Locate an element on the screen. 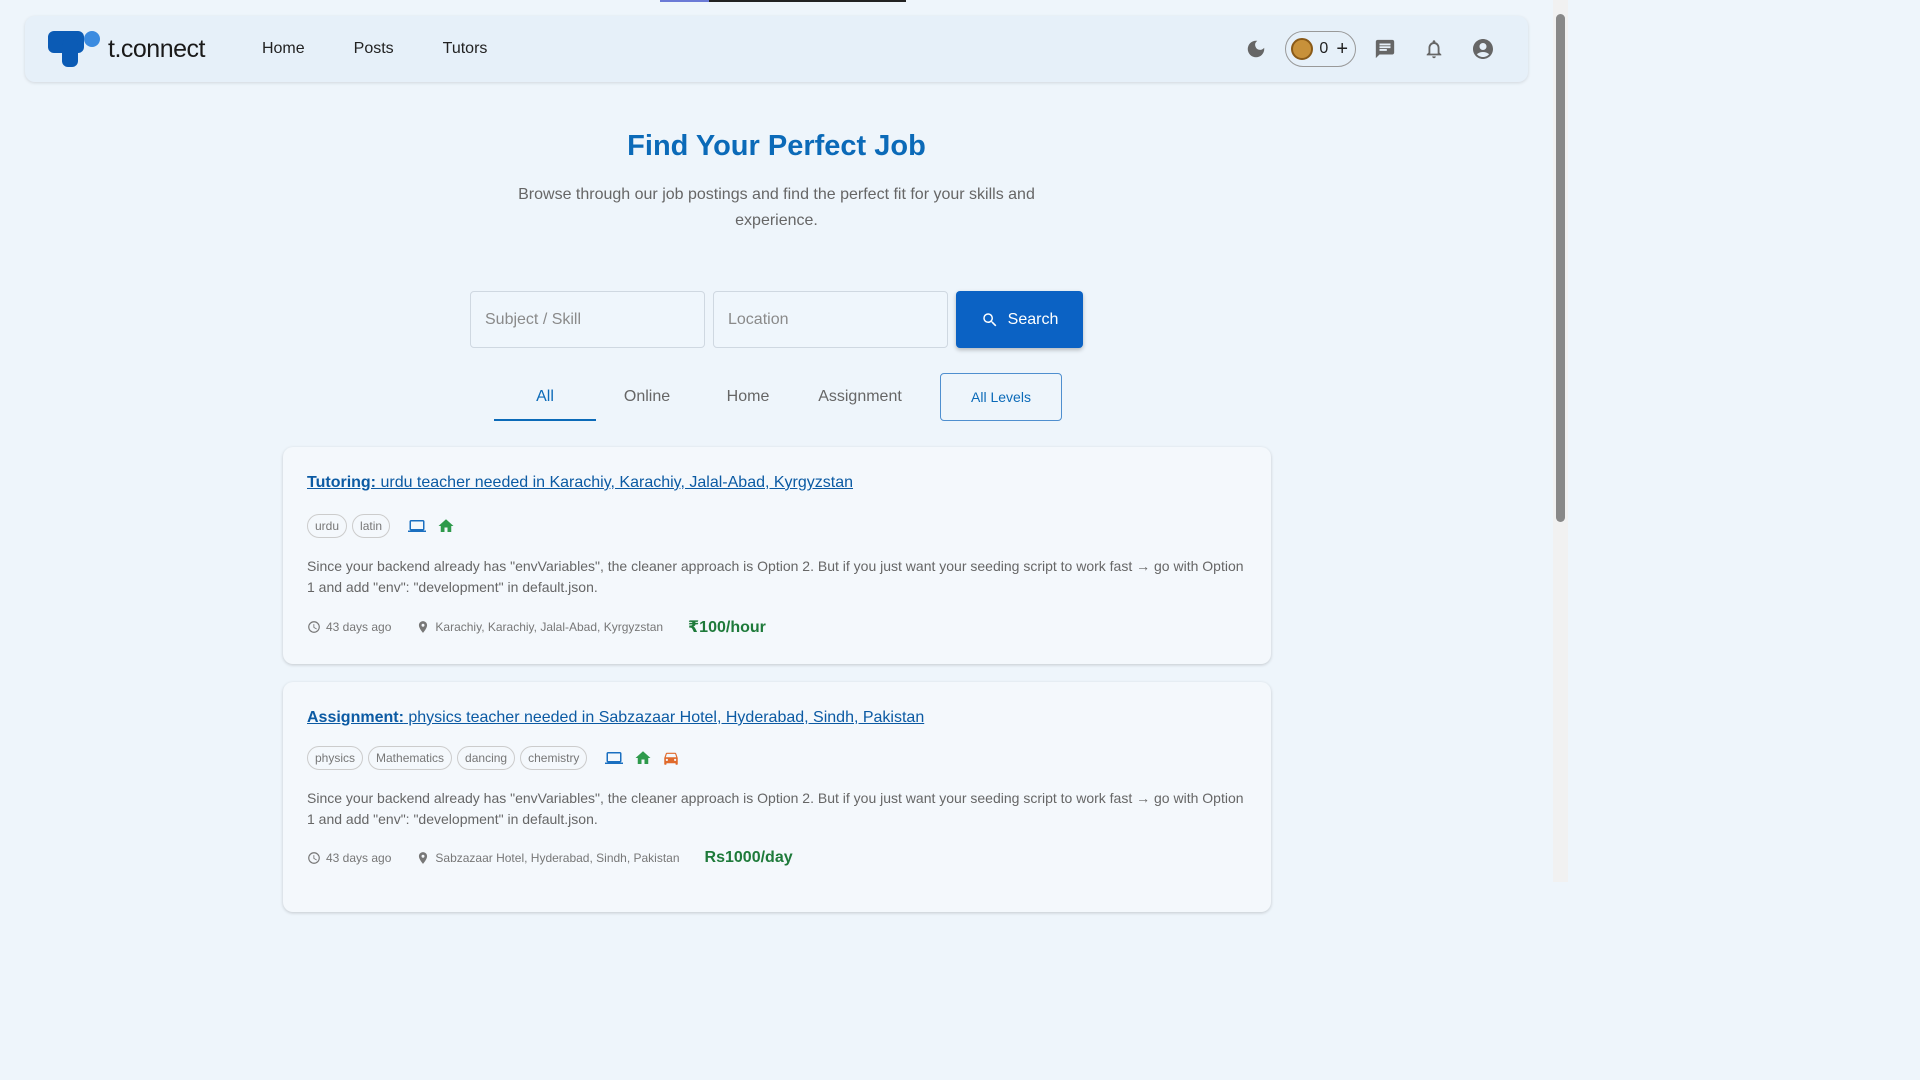 The image size is (1920, 1080). location-input is located at coordinates (830, 319).